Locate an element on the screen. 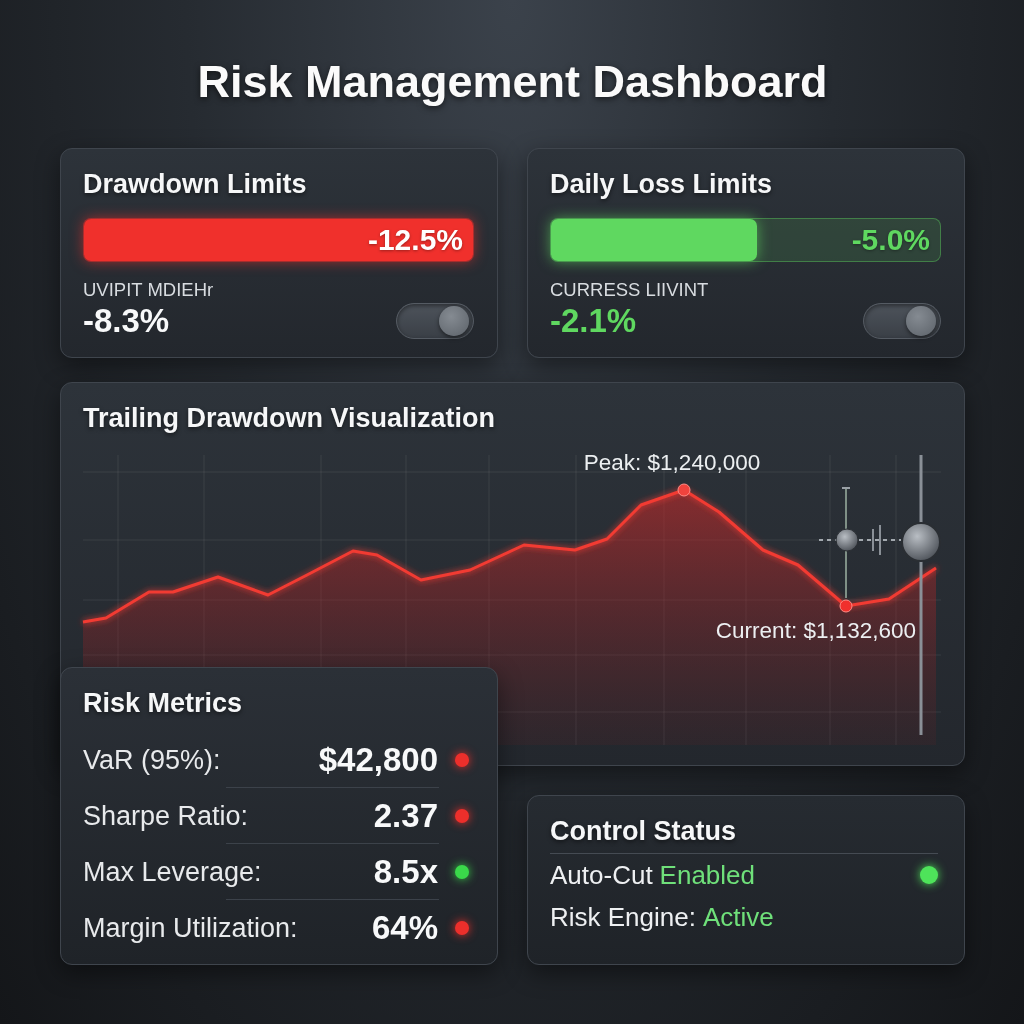 The height and width of the screenshot is (1024, 1024). grip-lines-icon is located at coordinates (876, 540).